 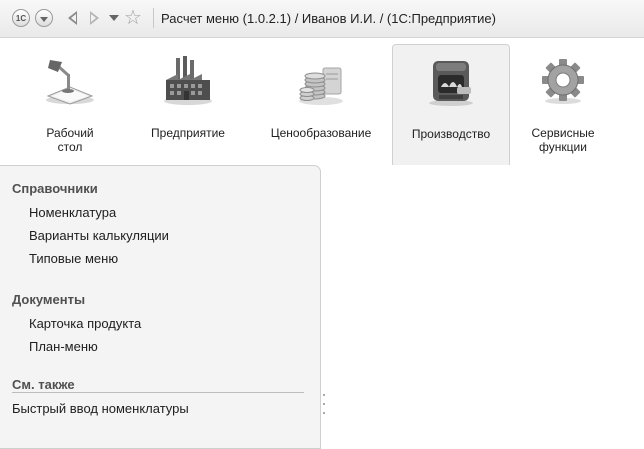 I want to click on see-also-divider, so click(x=158, y=392).